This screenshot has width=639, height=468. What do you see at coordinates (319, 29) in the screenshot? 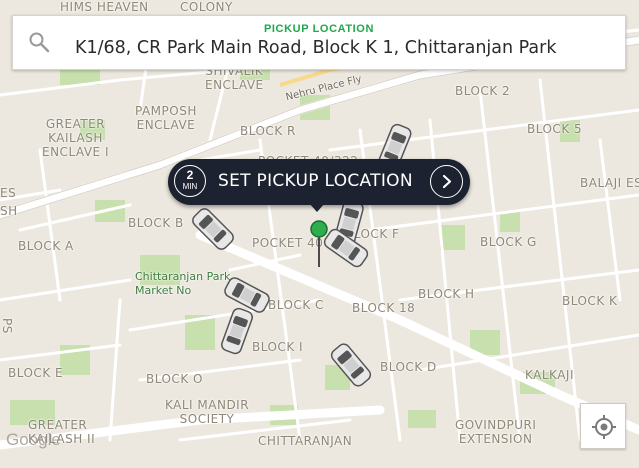
I see `pickup-location-caption: PICKUP LOCATION` at bounding box center [319, 29].